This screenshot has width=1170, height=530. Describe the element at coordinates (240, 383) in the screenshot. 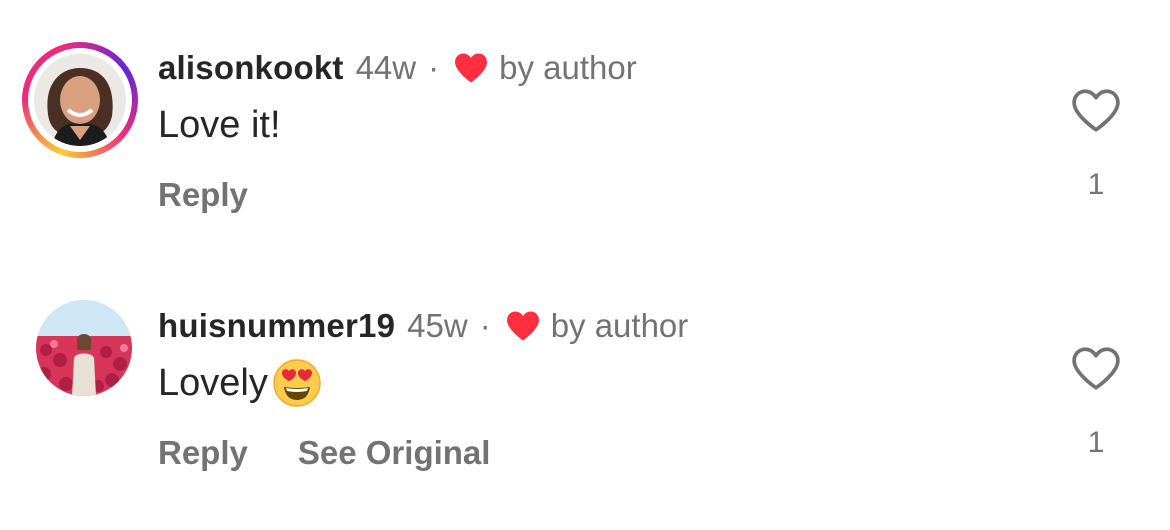

I see `comment-text: Lovely` at that location.